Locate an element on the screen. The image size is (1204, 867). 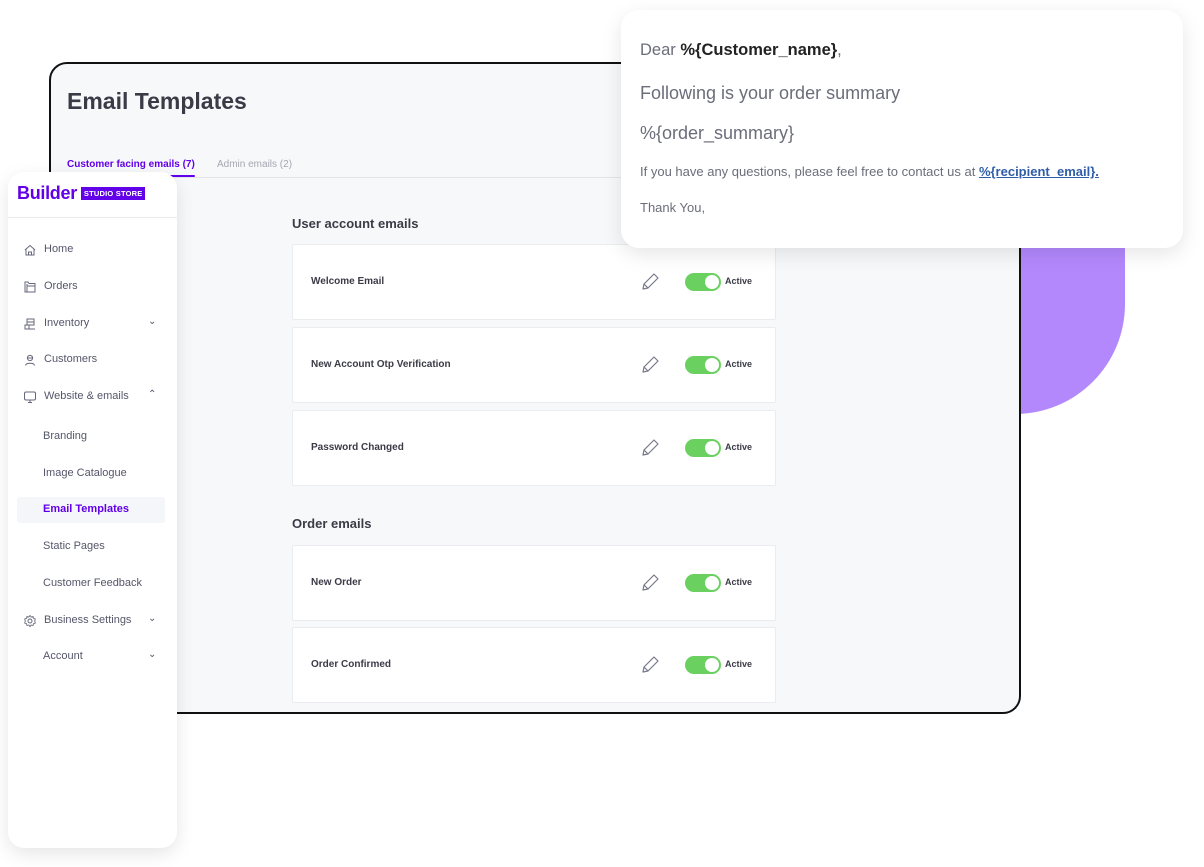
sidebar-item-label: Customer Feedback is located at coordinates (93, 583).